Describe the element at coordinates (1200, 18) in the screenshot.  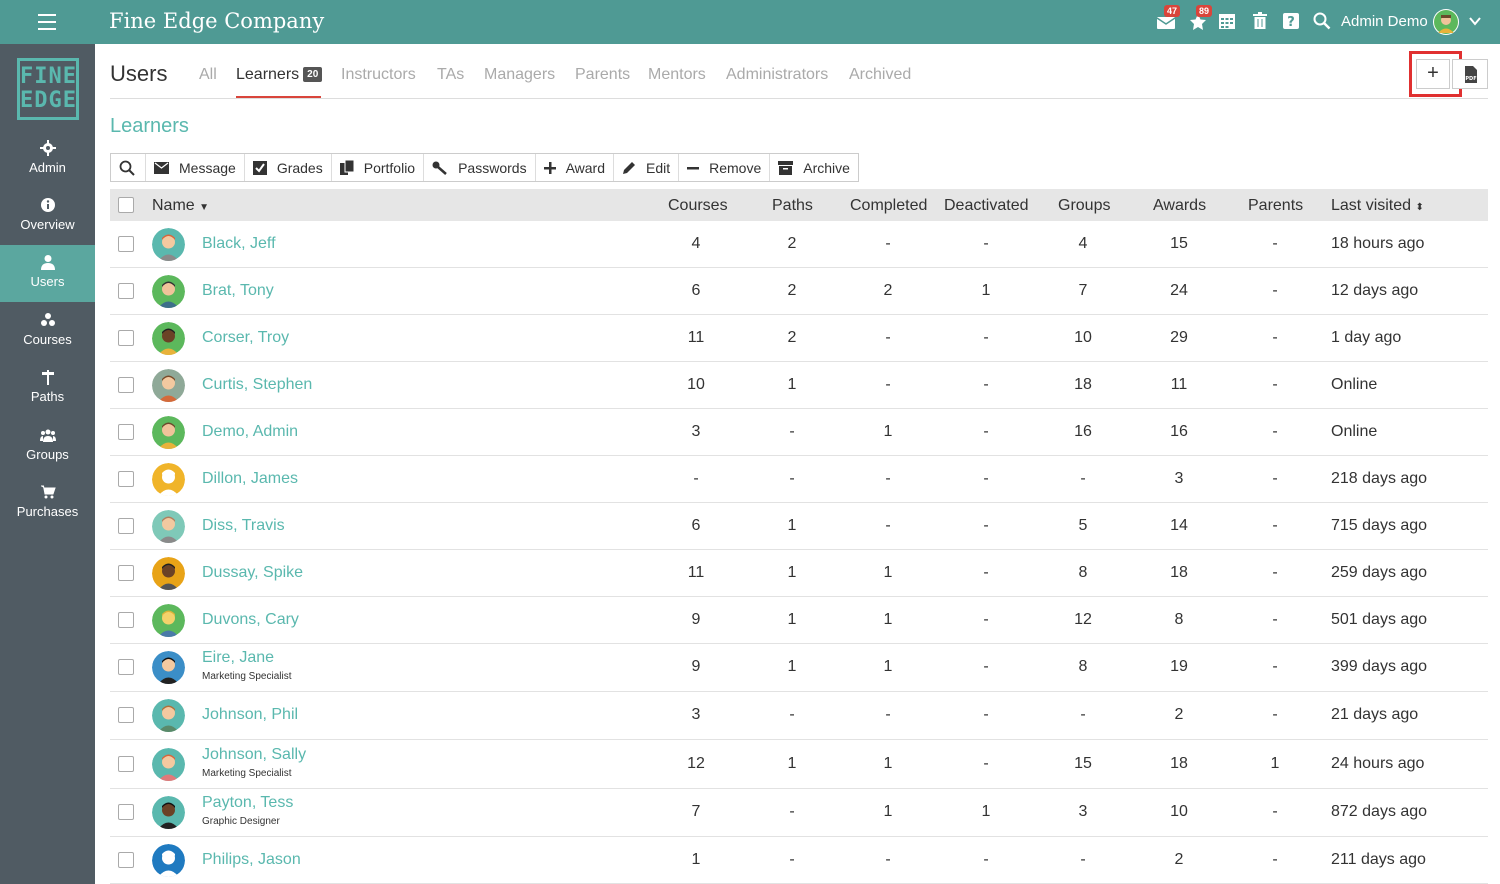
I see `notifications-icon: 89` at that location.